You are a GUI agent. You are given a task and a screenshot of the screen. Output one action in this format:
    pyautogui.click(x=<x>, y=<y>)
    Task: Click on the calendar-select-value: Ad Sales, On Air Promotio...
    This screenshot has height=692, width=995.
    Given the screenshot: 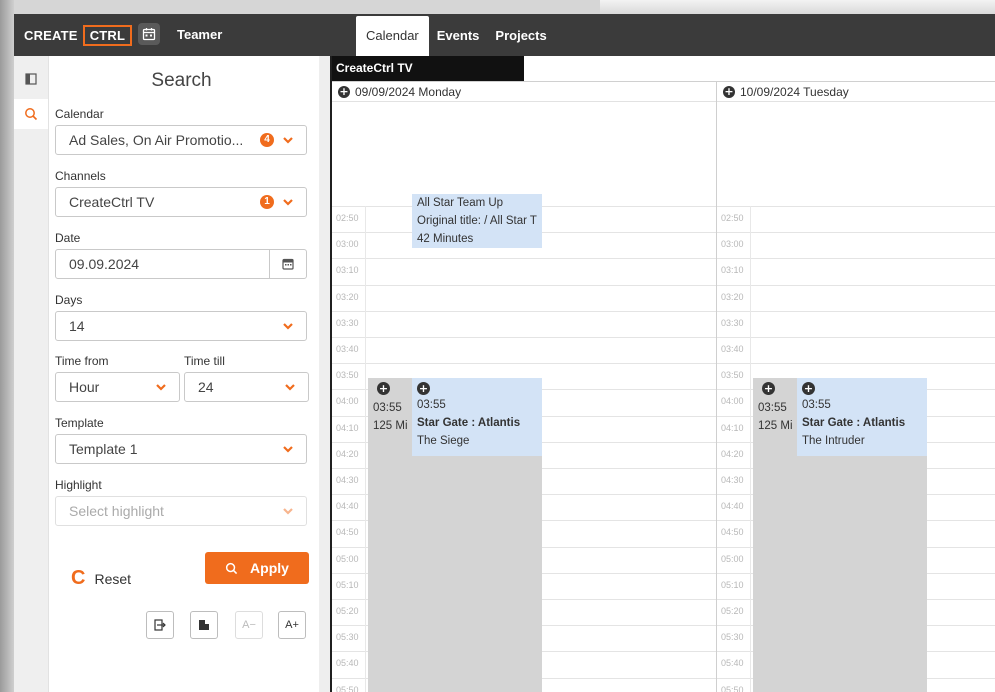 What is the action you would take?
    pyautogui.click(x=156, y=140)
    